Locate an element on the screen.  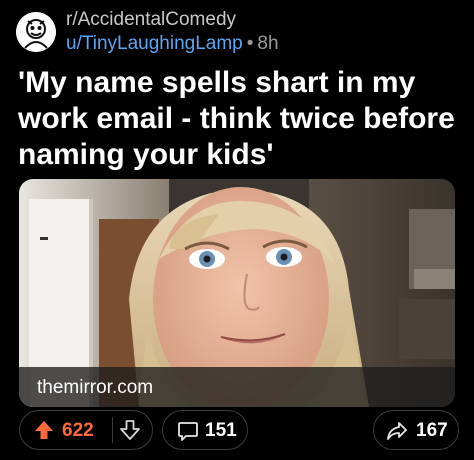
downvote-arrow-icon is located at coordinates (130, 430).